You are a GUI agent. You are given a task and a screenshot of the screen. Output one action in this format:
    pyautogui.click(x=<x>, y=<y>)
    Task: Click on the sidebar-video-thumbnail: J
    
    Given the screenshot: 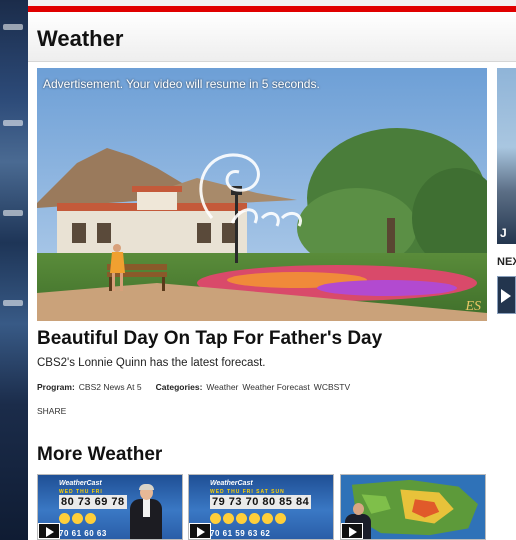 What is the action you would take?
    pyautogui.click(x=506, y=156)
    